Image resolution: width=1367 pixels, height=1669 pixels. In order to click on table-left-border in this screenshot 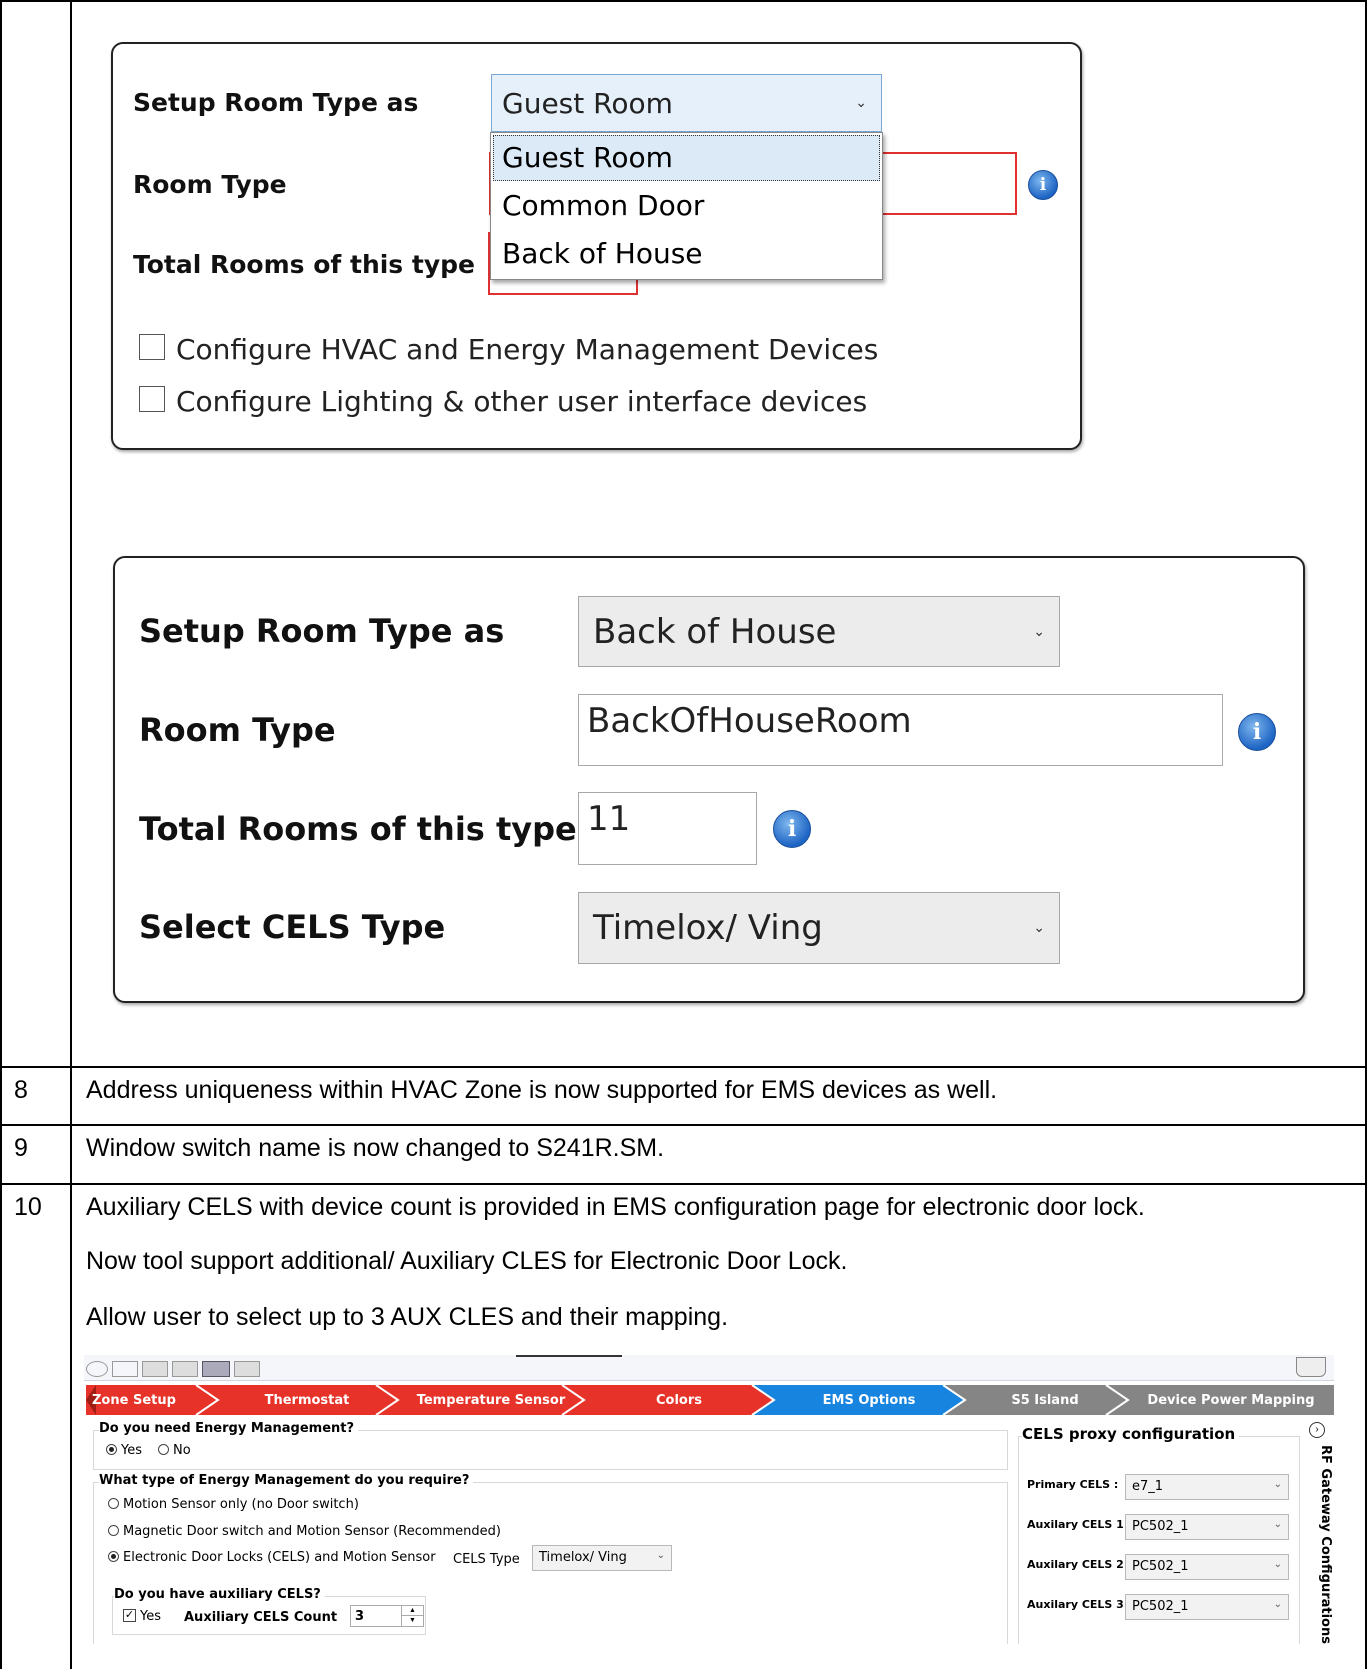, I will do `click(1, 834)`.